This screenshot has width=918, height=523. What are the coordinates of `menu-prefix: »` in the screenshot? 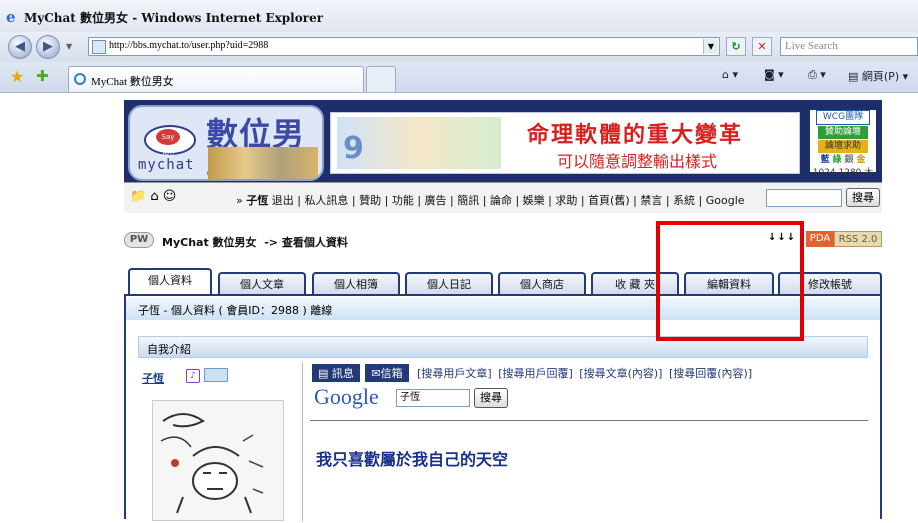 It's located at (239, 200).